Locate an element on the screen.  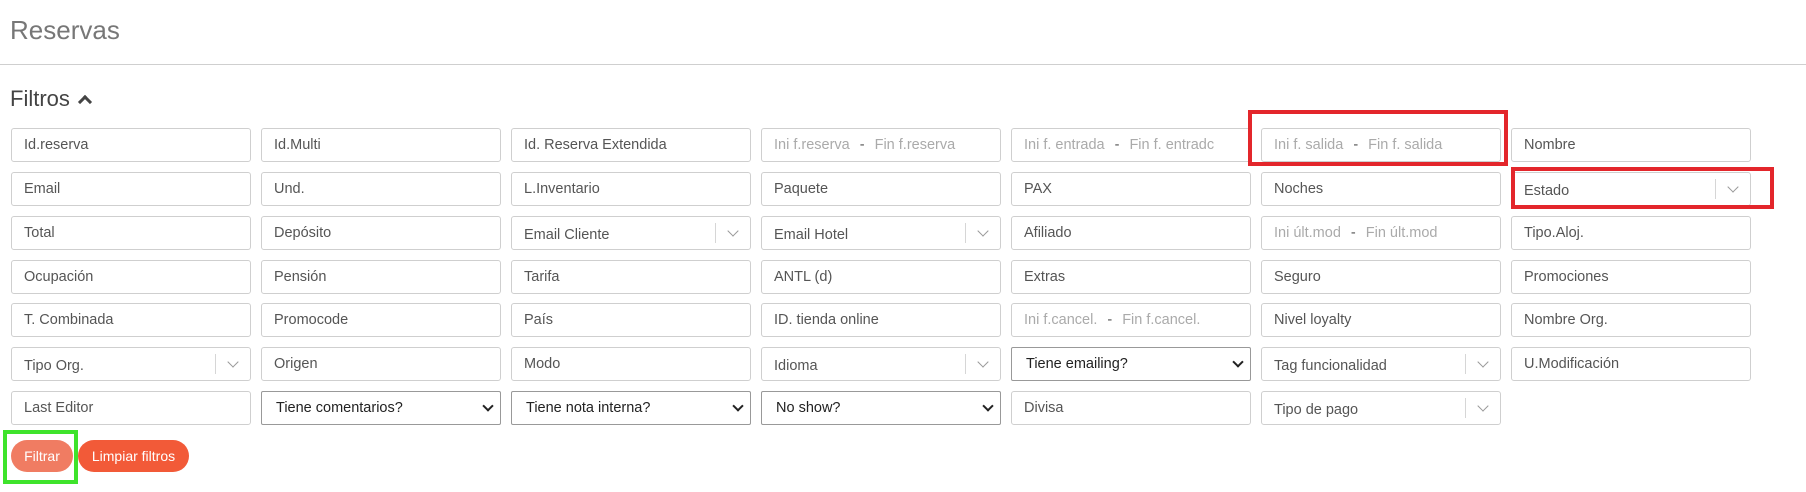
range-to-placeholder: Fin f. entradc is located at coordinates (1172, 145).